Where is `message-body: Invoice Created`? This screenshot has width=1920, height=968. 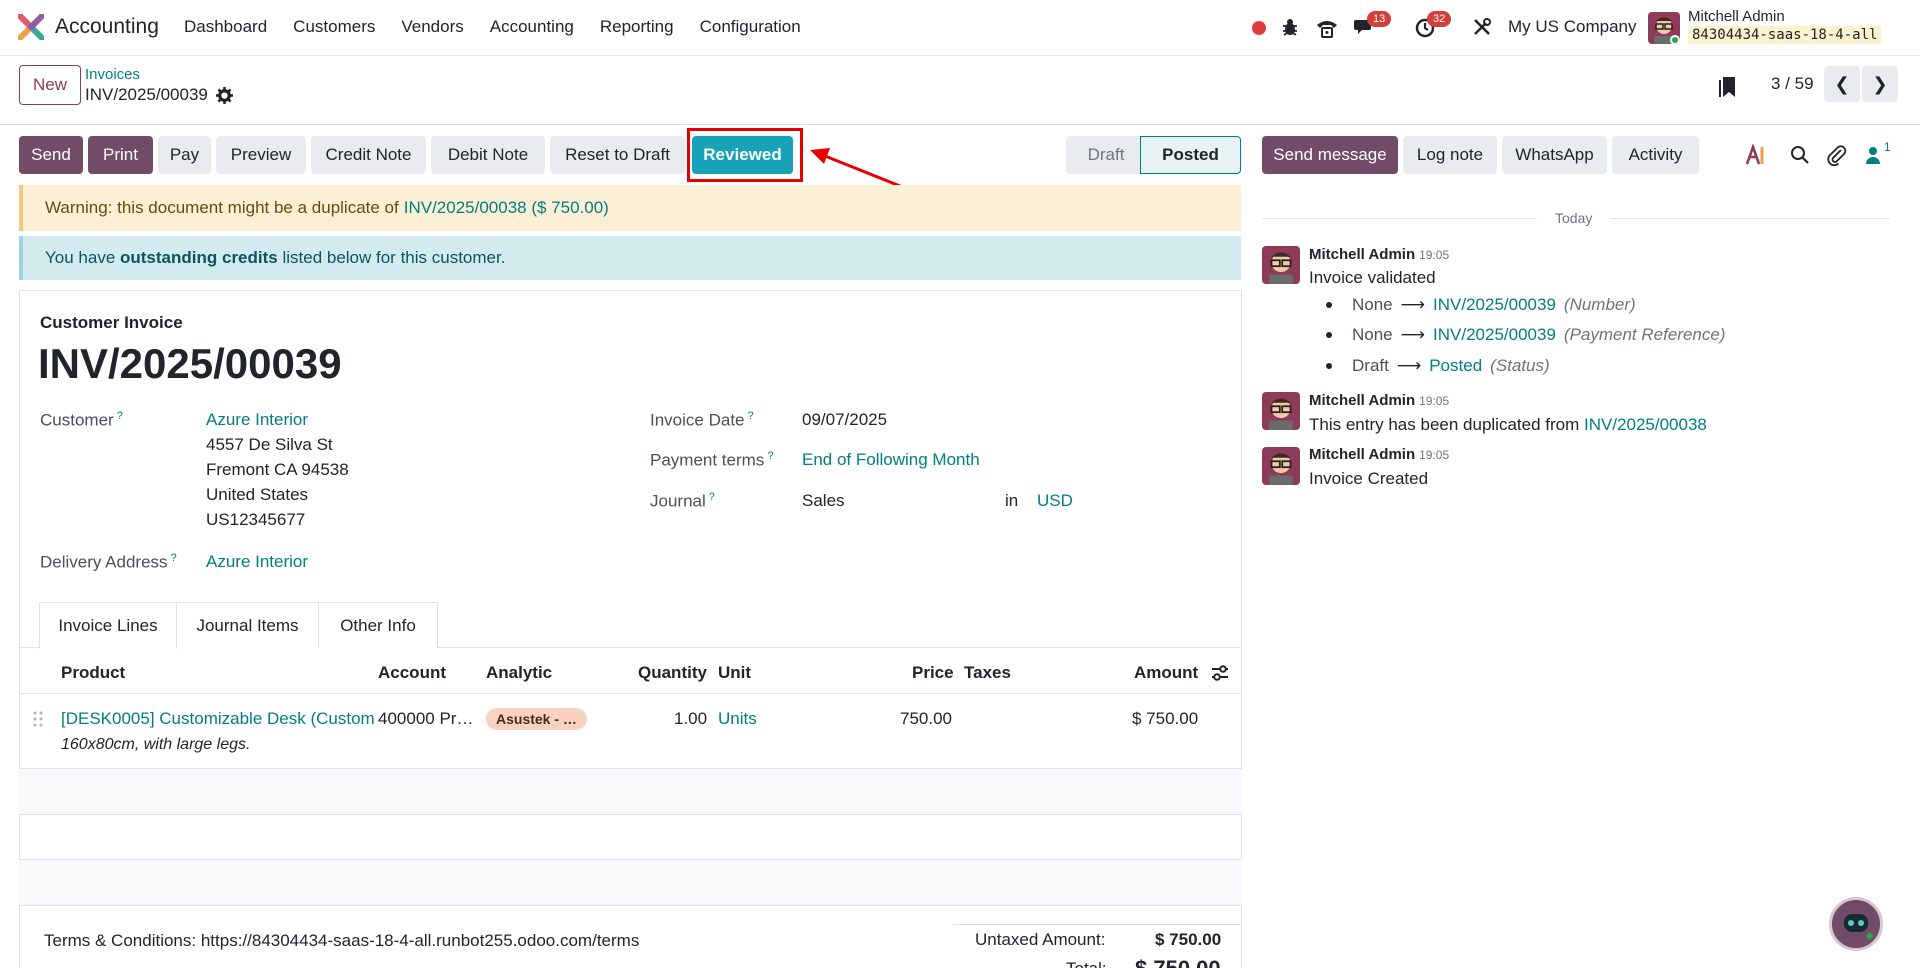
message-body: Invoice Created is located at coordinates (1369, 478).